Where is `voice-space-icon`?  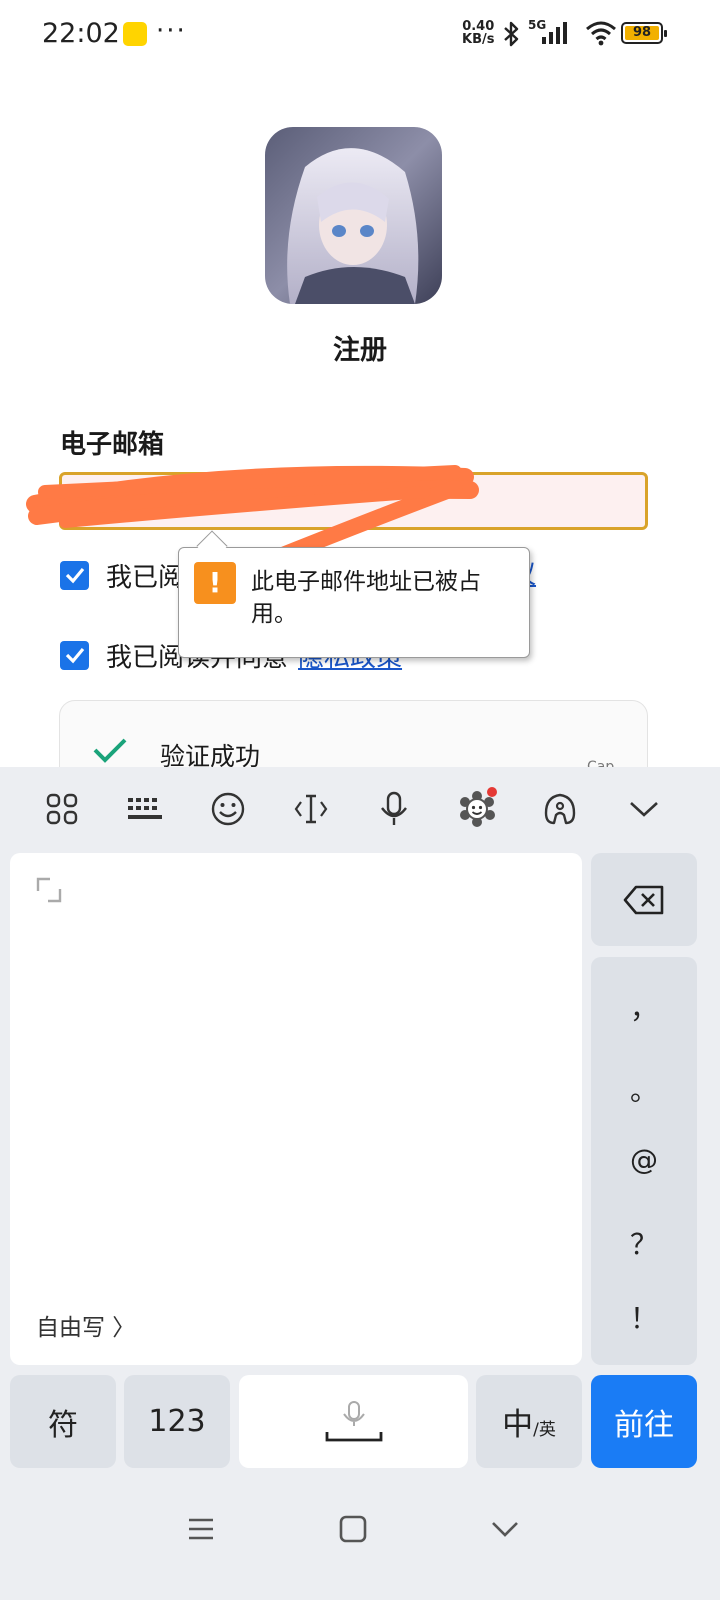
voice-space-icon is located at coordinates (353, 1420).